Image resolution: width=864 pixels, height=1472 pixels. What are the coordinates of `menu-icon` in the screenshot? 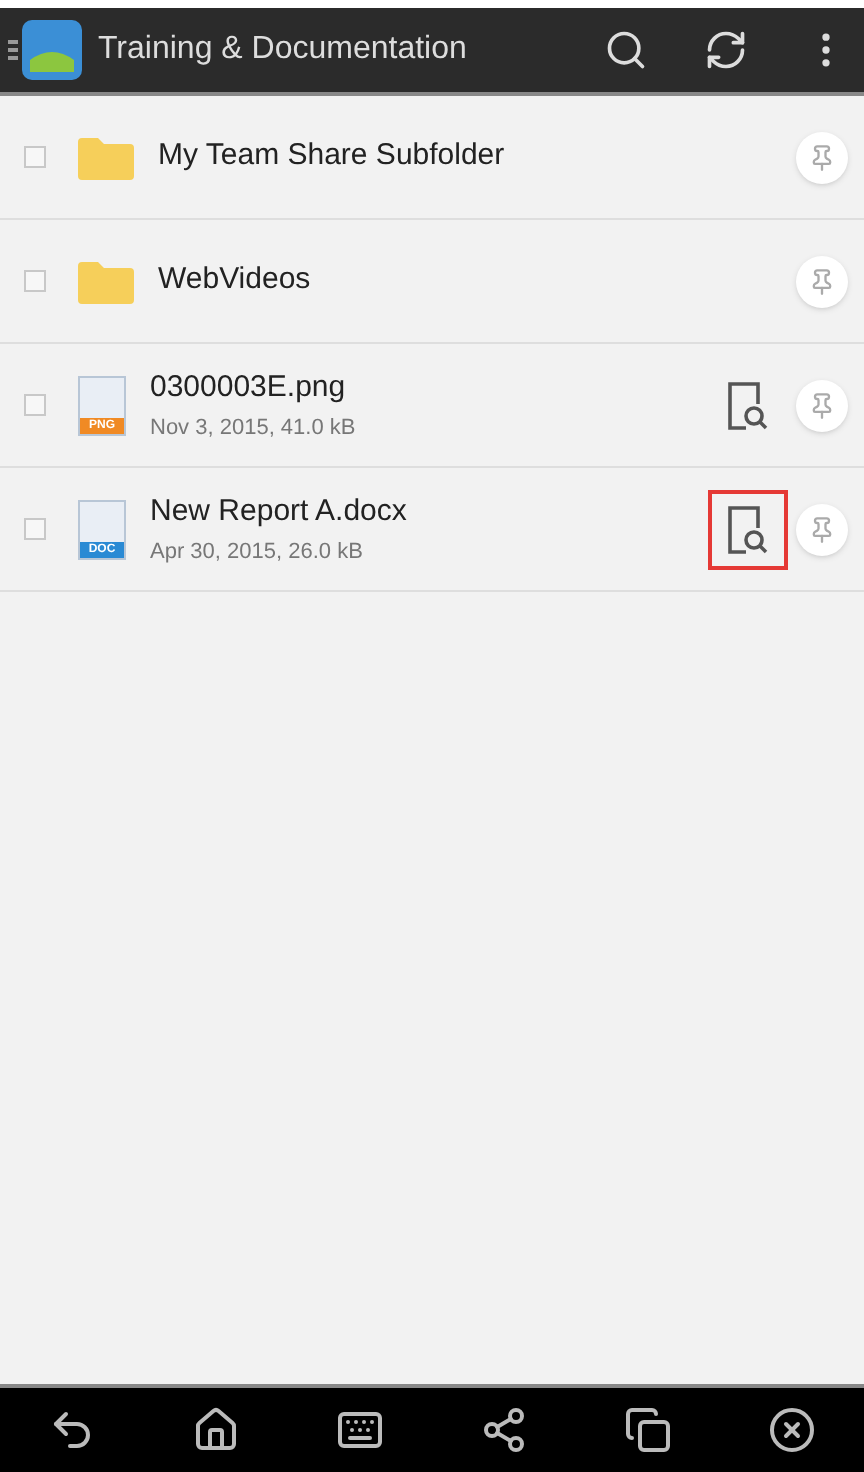 It's located at (13, 50).